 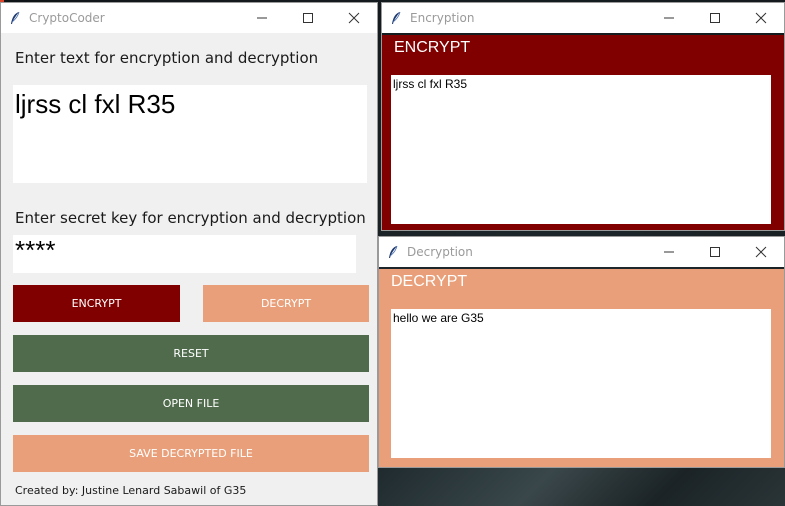 I want to click on secret-key-value: ****, so click(x=35, y=250).